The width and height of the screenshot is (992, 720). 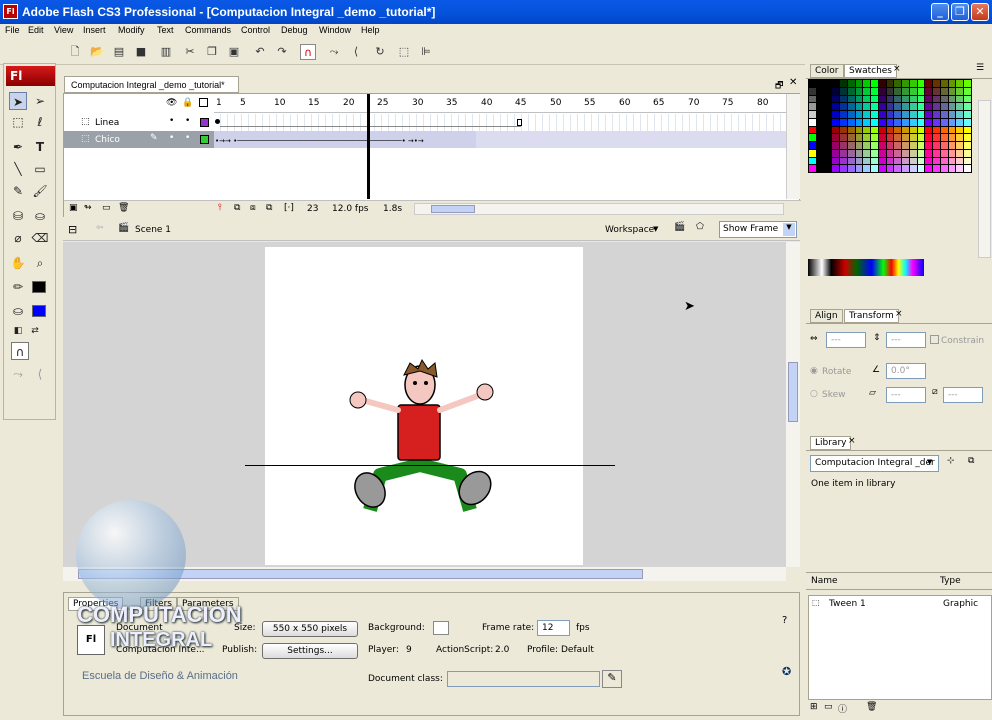 I want to click on rectangle-tool-icon: ▭, so click(x=40, y=169).